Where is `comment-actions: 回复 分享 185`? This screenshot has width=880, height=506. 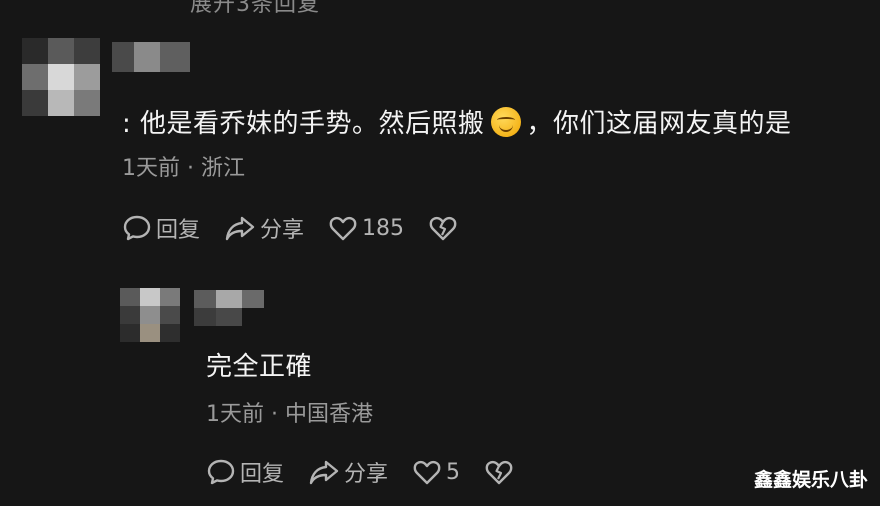 comment-actions: 回复 分享 185 is located at coordinates (304, 228).